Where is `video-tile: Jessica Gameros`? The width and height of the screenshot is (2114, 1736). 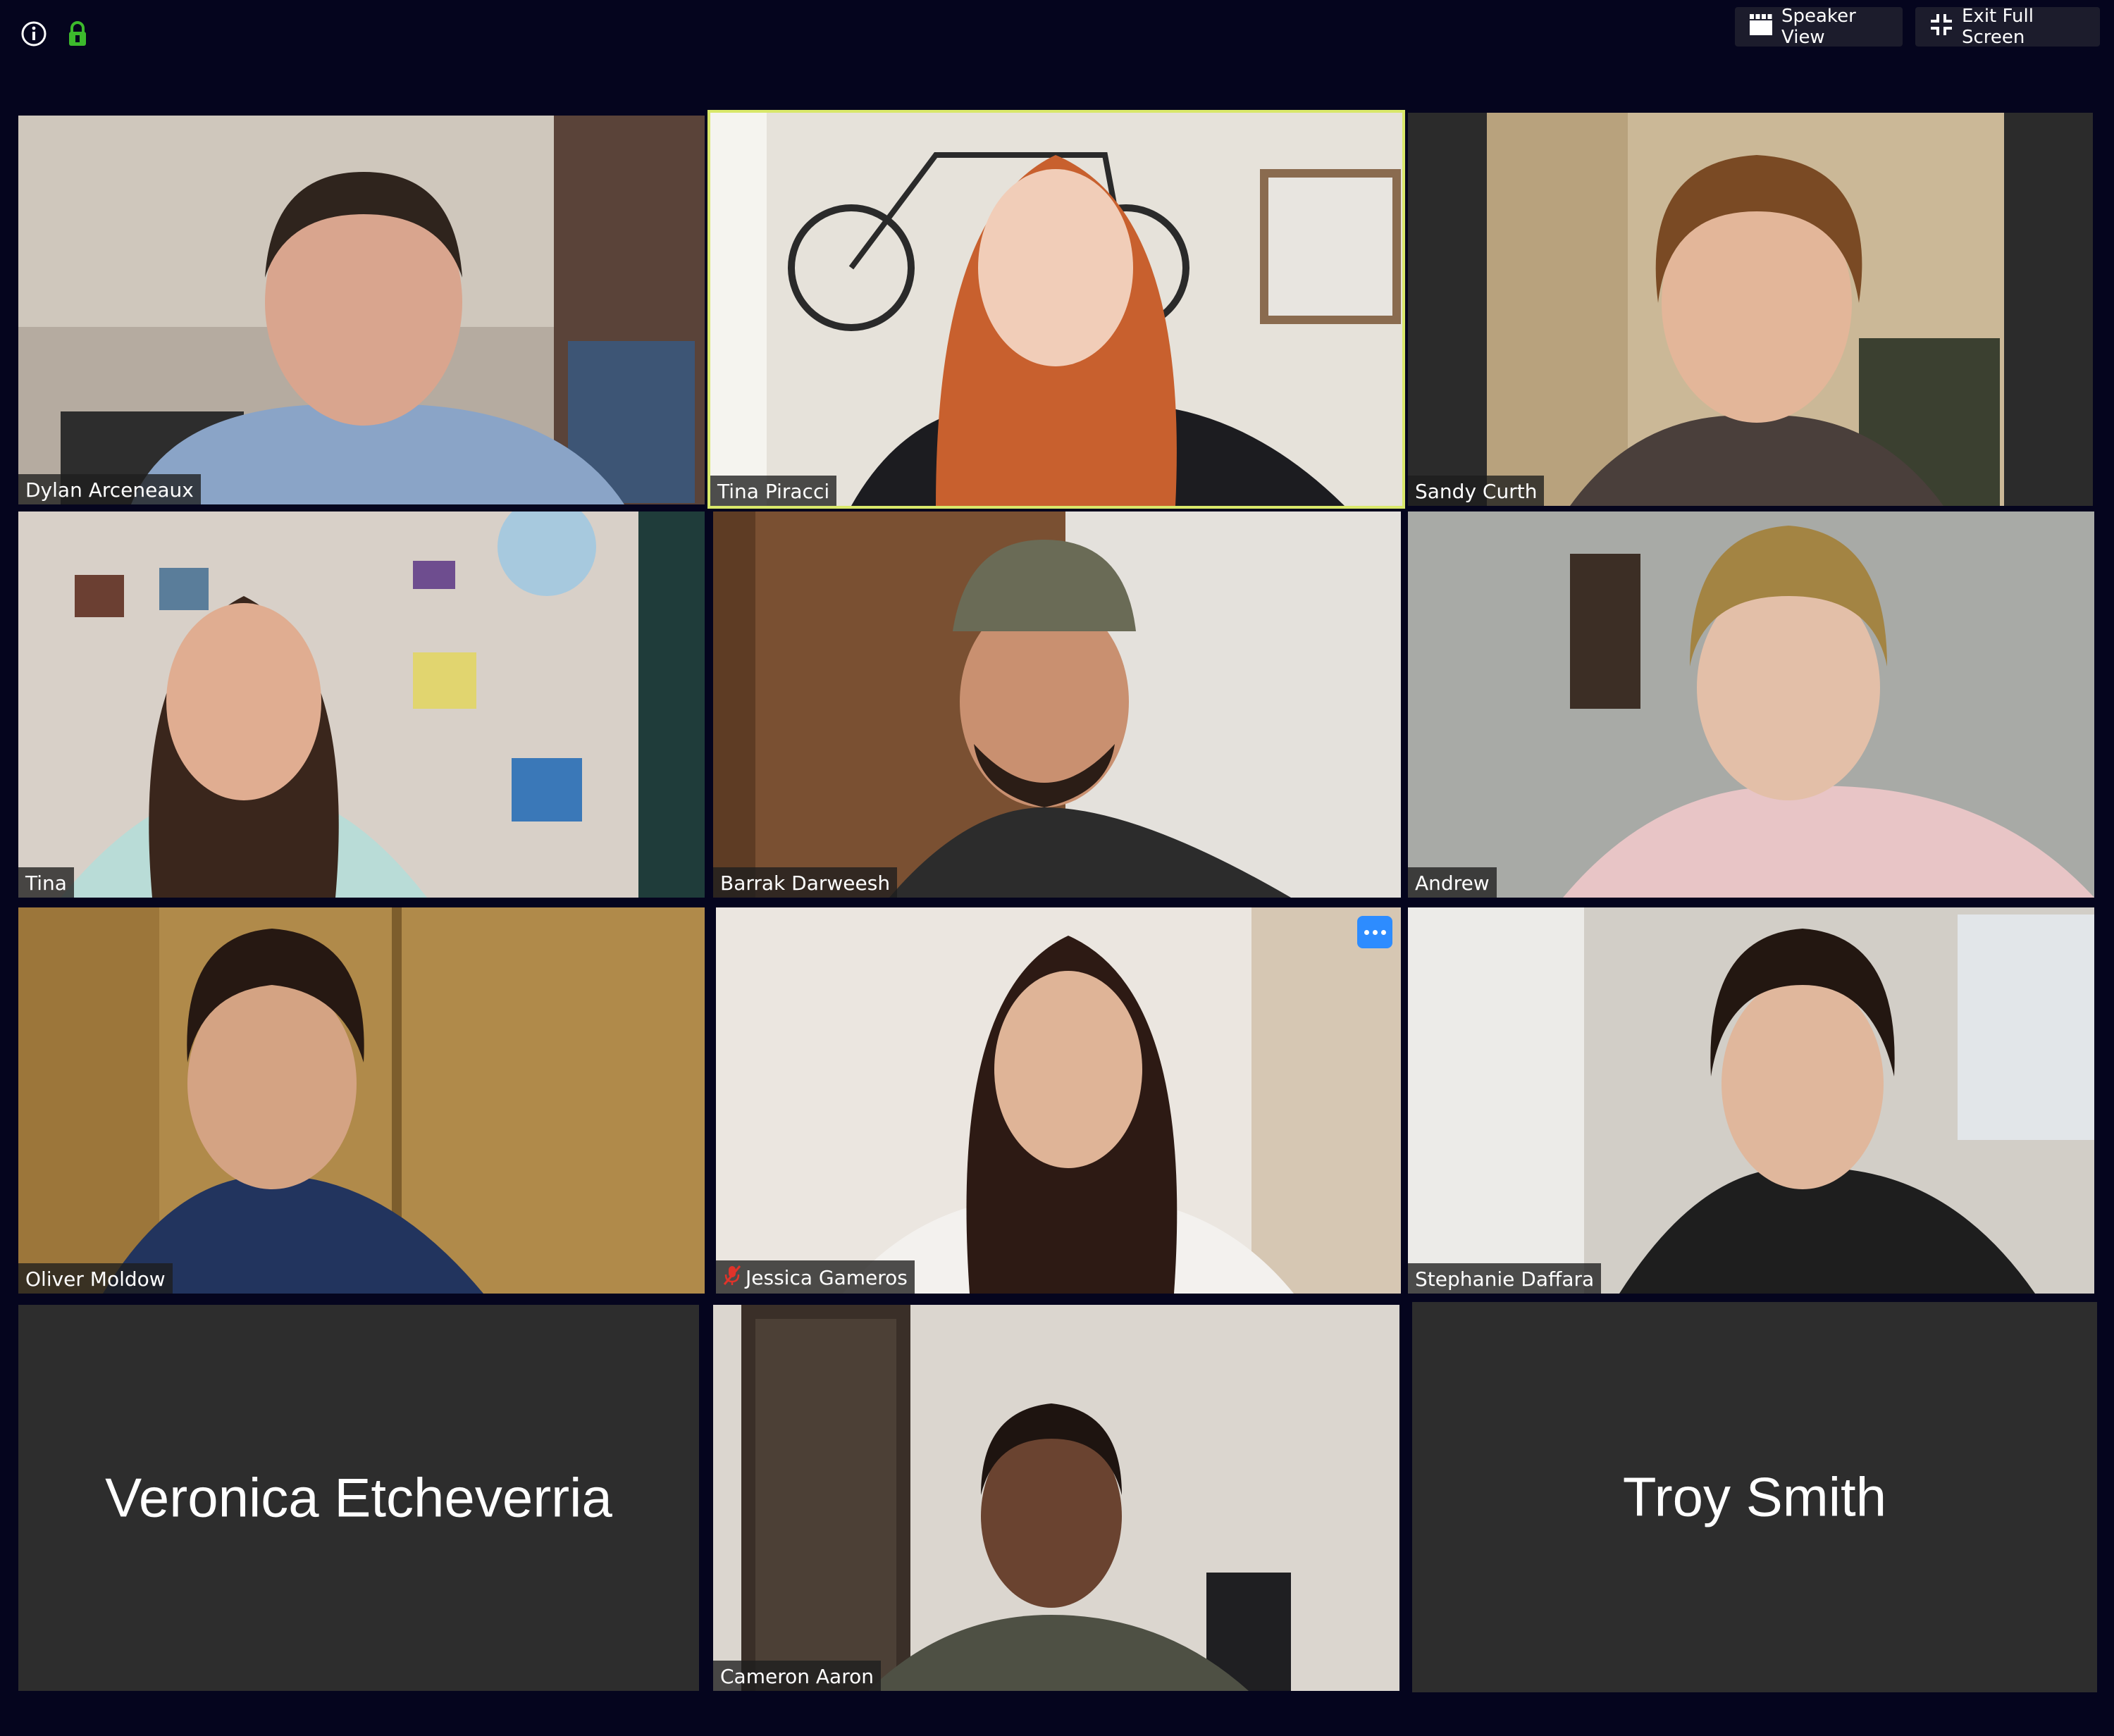 video-tile: Jessica Gameros is located at coordinates (1058, 1100).